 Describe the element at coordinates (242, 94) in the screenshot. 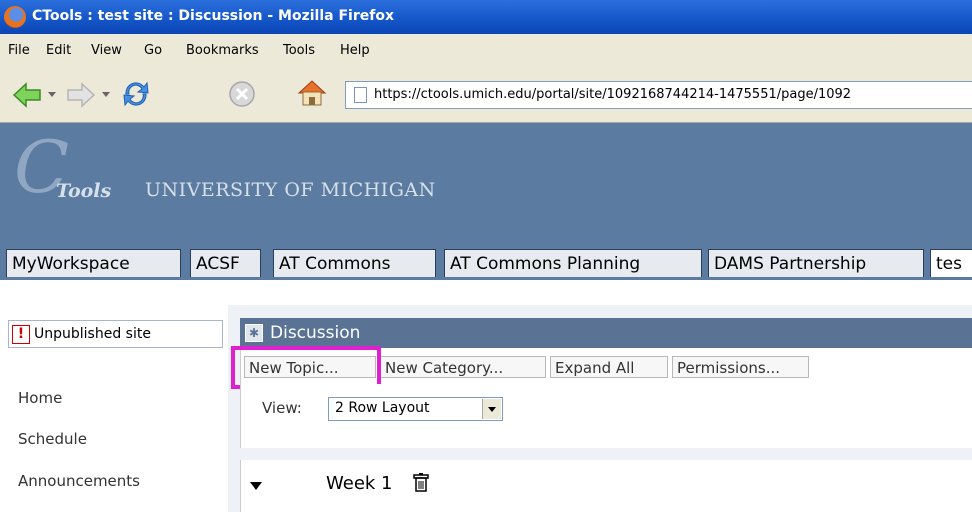

I see `stop-icon` at that location.